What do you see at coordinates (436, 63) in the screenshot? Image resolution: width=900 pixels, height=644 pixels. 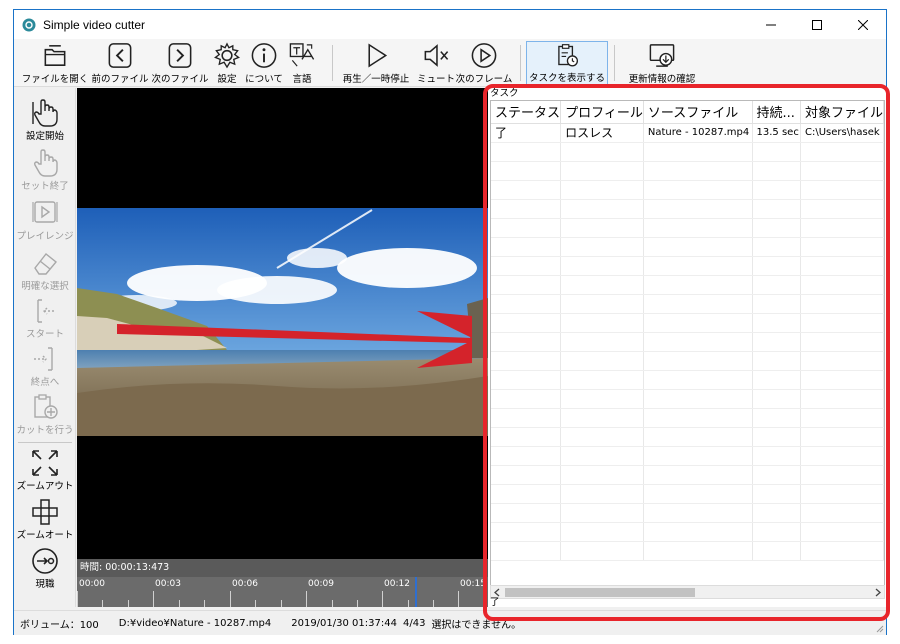 I see `mute-button: ミュート` at bounding box center [436, 63].